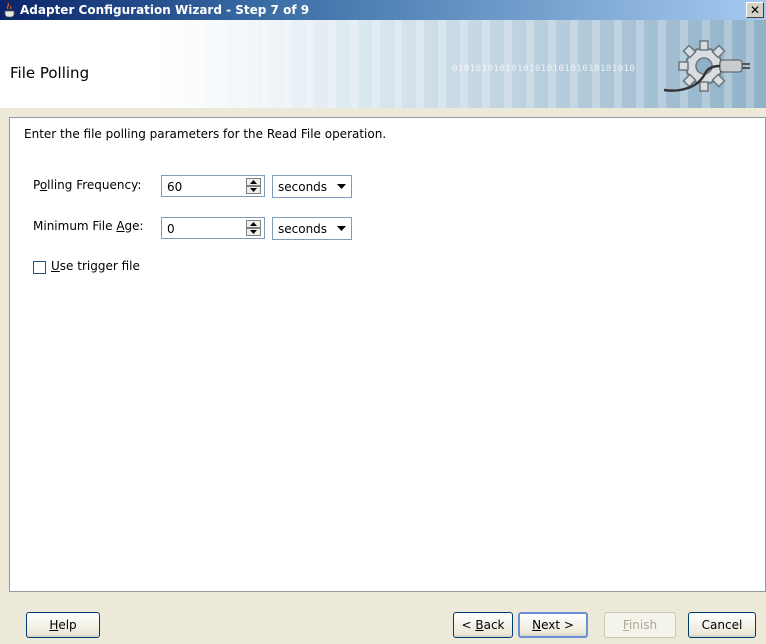 Image resolution: width=766 pixels, height=644 pixels. What do you see at coordinates (171, 229) in the screenshot?
I see `minimum-file-age-value: 0` at bounding box center [171, 229].